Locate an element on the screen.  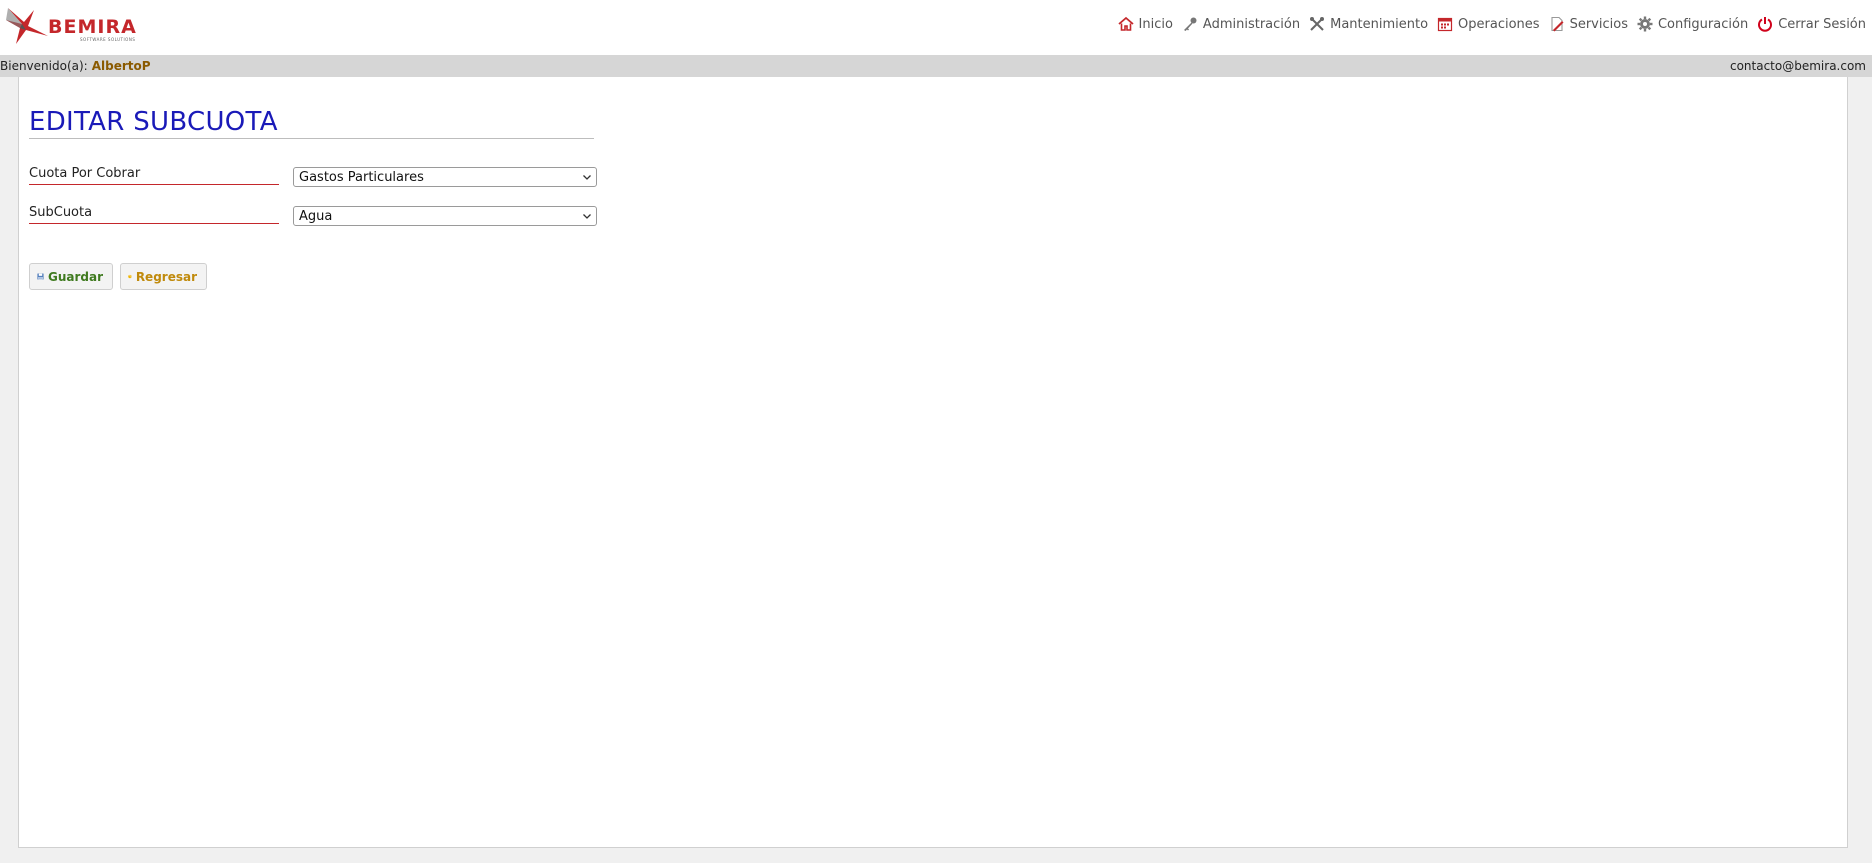
nav-label-administracion: Administración is located at coordinates (1251, 24).